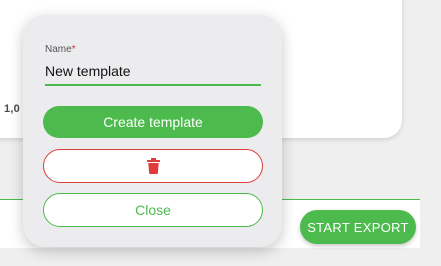 This screenshot has width=441, height=266. Describe the element at coordinates (58, 49) in the screenshot. I see `name-label-text: Name` at that location.